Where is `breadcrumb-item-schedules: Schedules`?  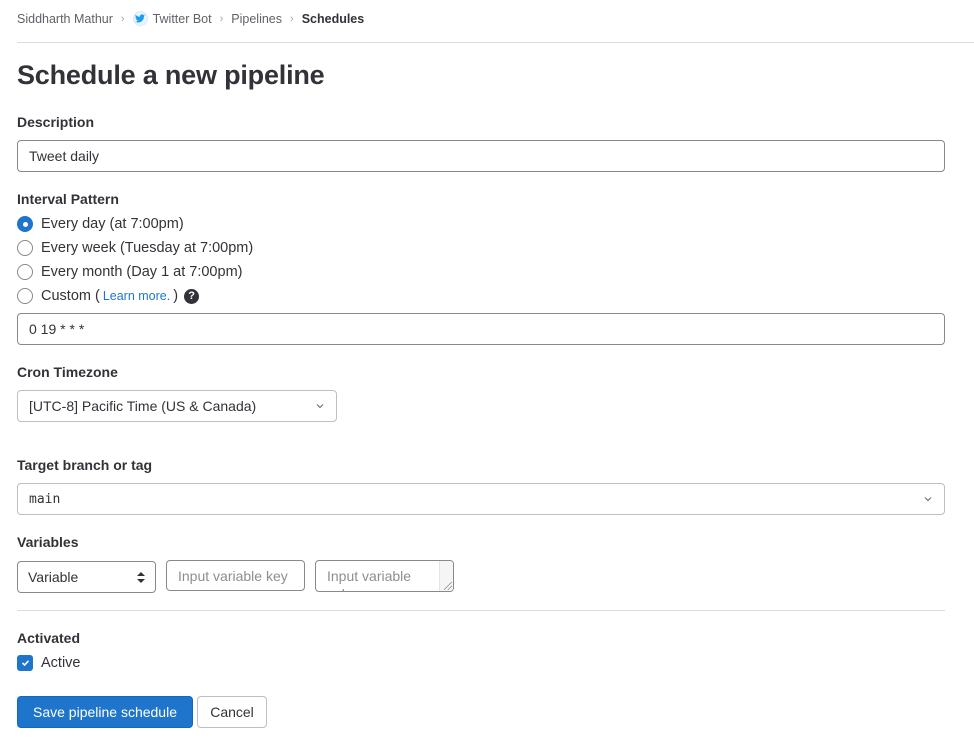
breadcrumb-item-schedules: Schedules is located at coordinates (333, 19).